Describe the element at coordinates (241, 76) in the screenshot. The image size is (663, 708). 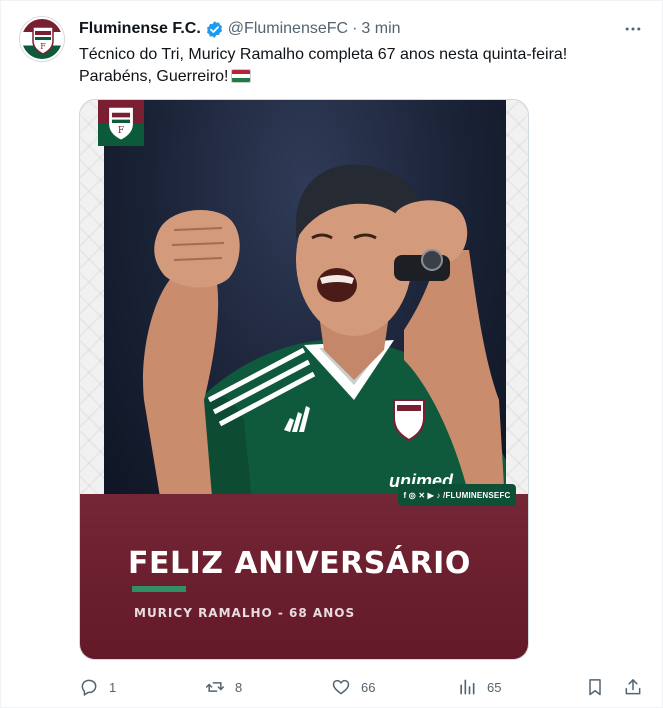
I see `fluminense-flag-icon` at that location.